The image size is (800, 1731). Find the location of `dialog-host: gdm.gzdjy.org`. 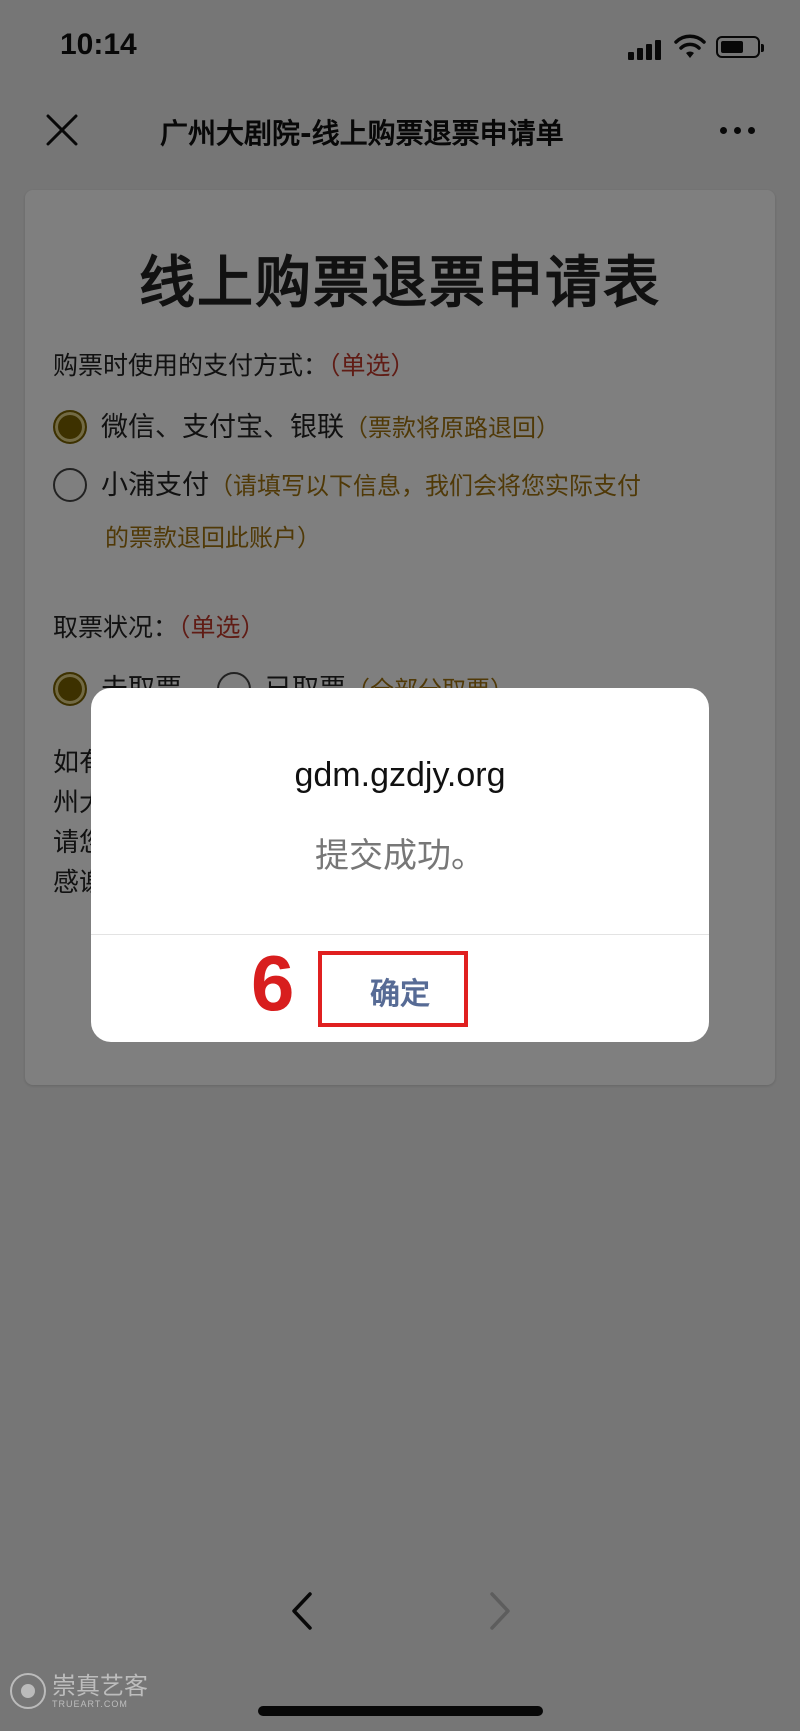

dialog-host: gdm.gzdjy.org is located at coordinates (400, 775).